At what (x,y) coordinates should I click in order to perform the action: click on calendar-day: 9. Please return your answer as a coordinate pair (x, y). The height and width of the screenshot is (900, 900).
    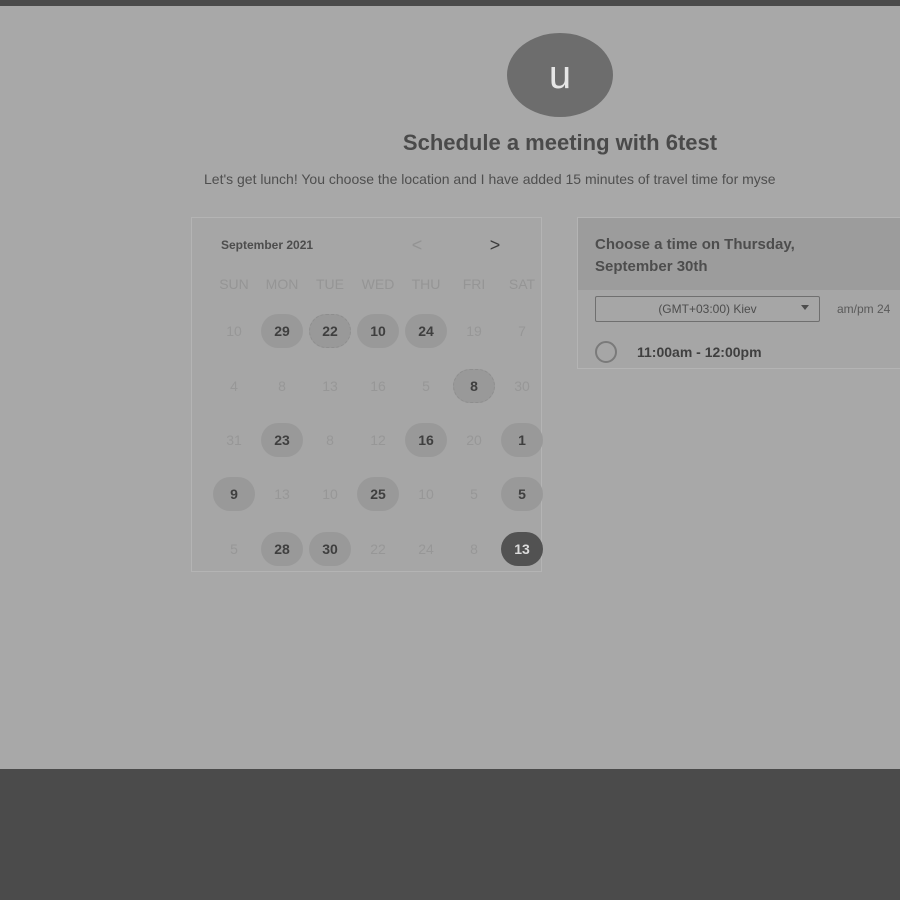
    Looking at the image, I should click on (234, 494).